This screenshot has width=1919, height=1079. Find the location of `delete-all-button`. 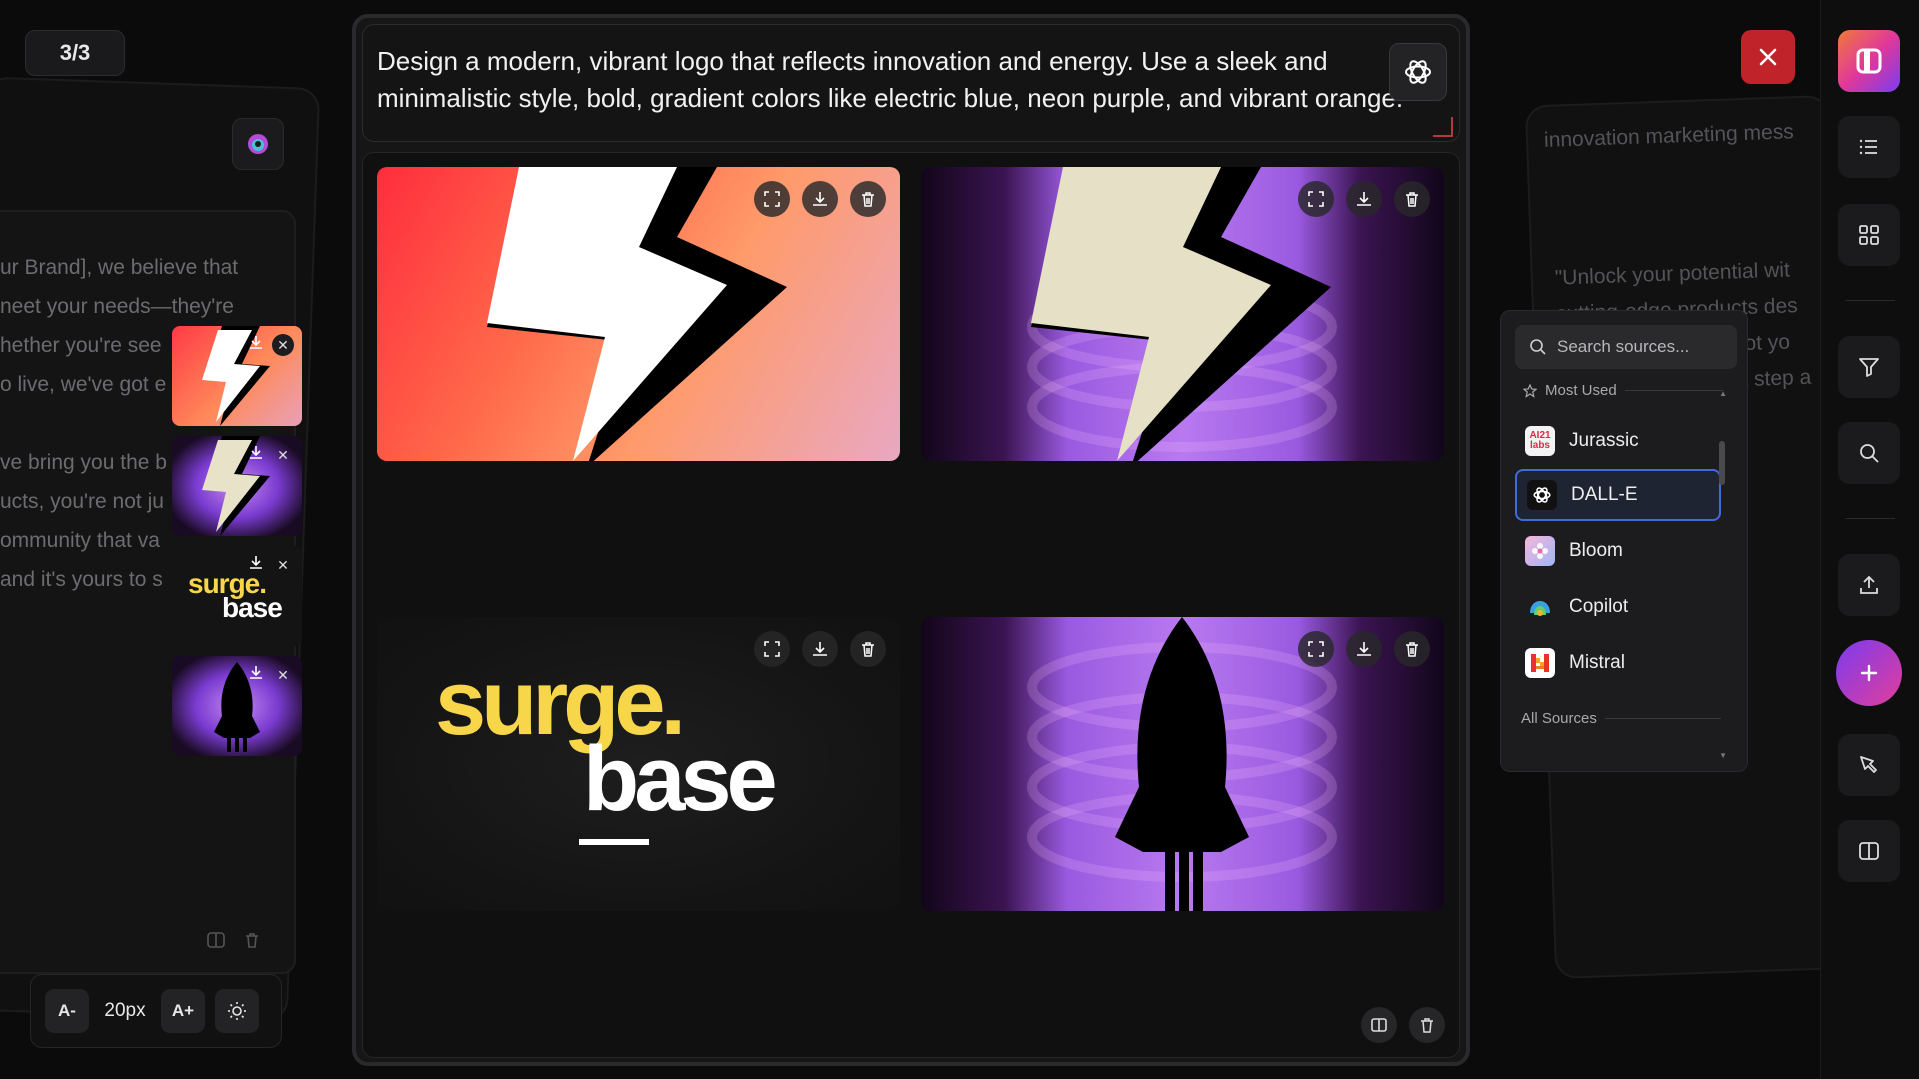

delete-all-button is located at coordinates (1427, 1025).